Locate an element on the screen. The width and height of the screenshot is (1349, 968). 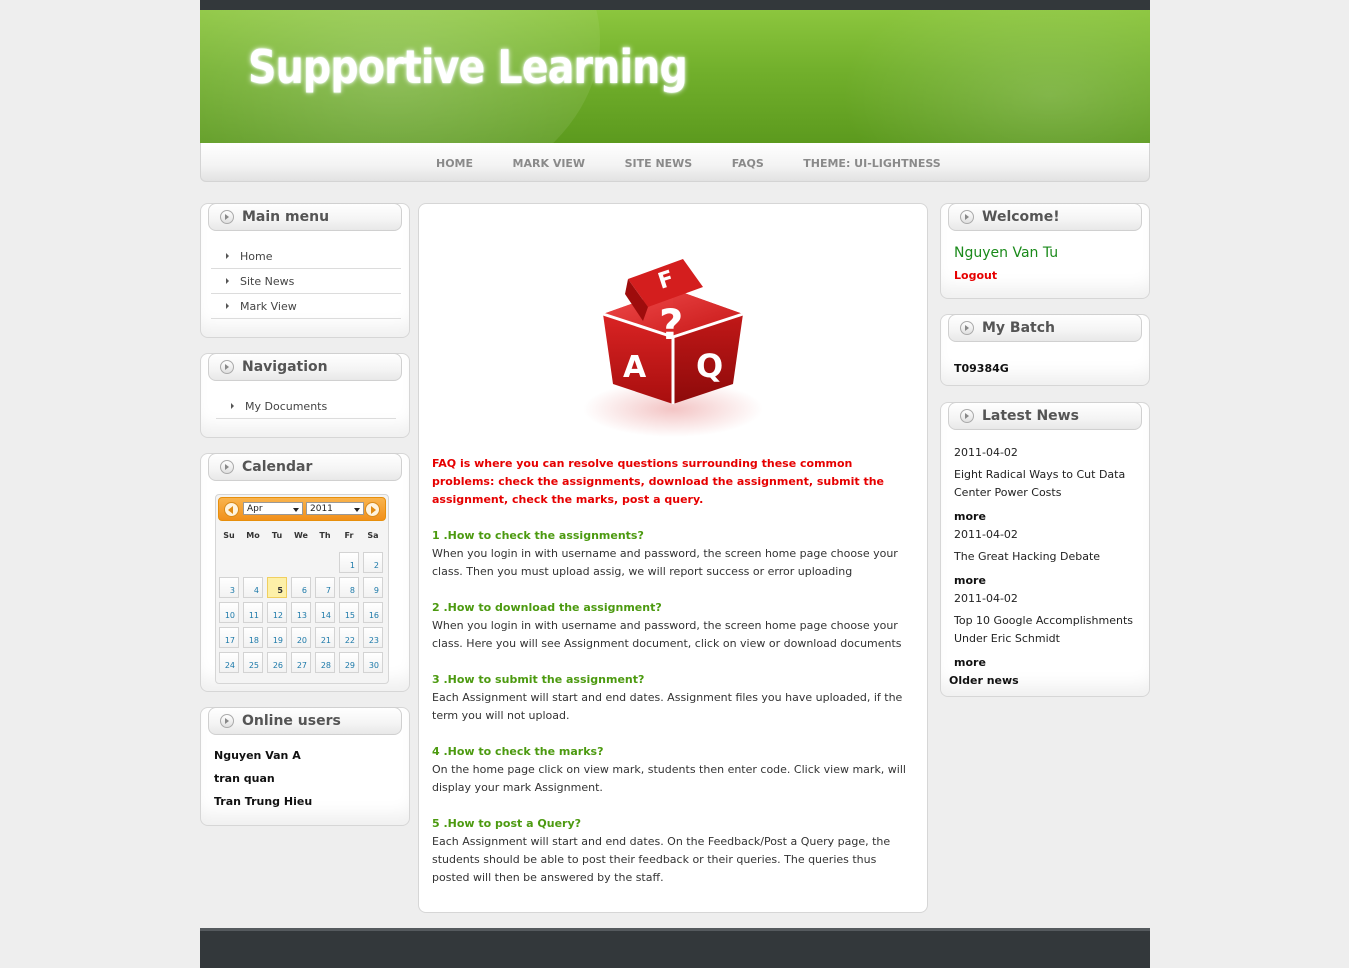
next-month-icon is located at coordinates (372, 509).